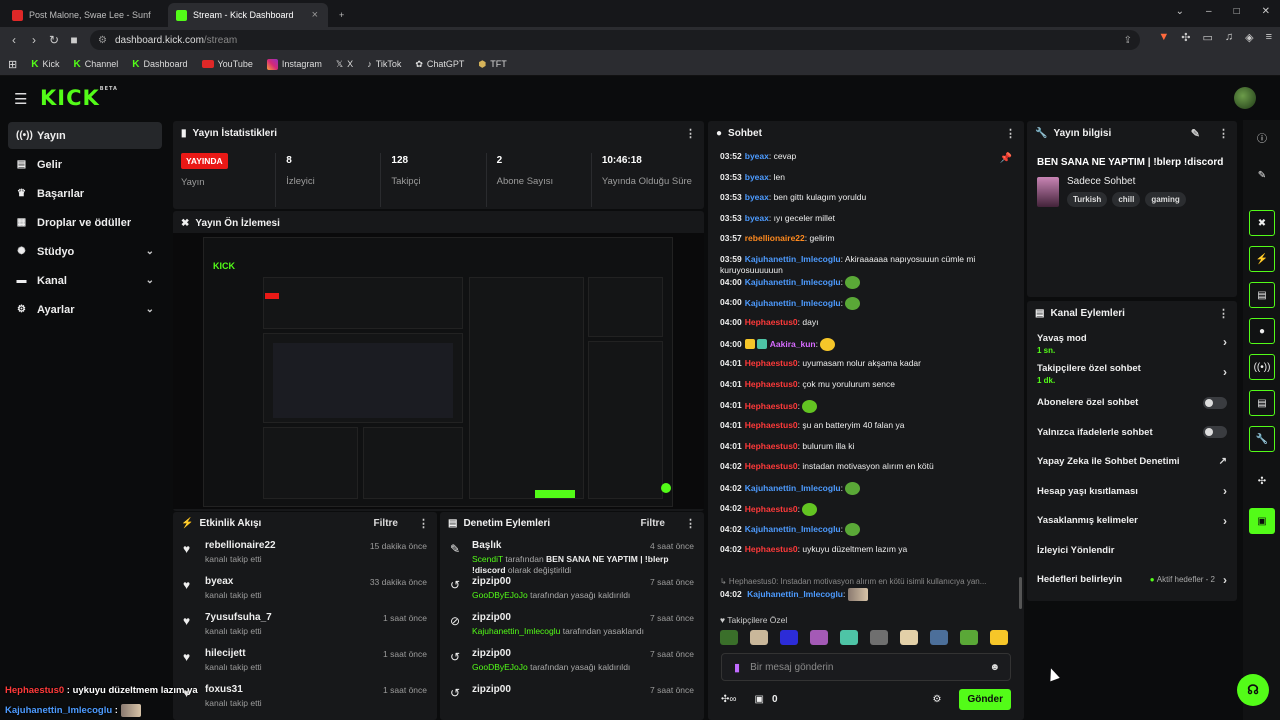 This screenshot has width=1280, height=720. I want to click on sidebar-item-3: ▦ Droplar ve ödüller, so click(85, 222).